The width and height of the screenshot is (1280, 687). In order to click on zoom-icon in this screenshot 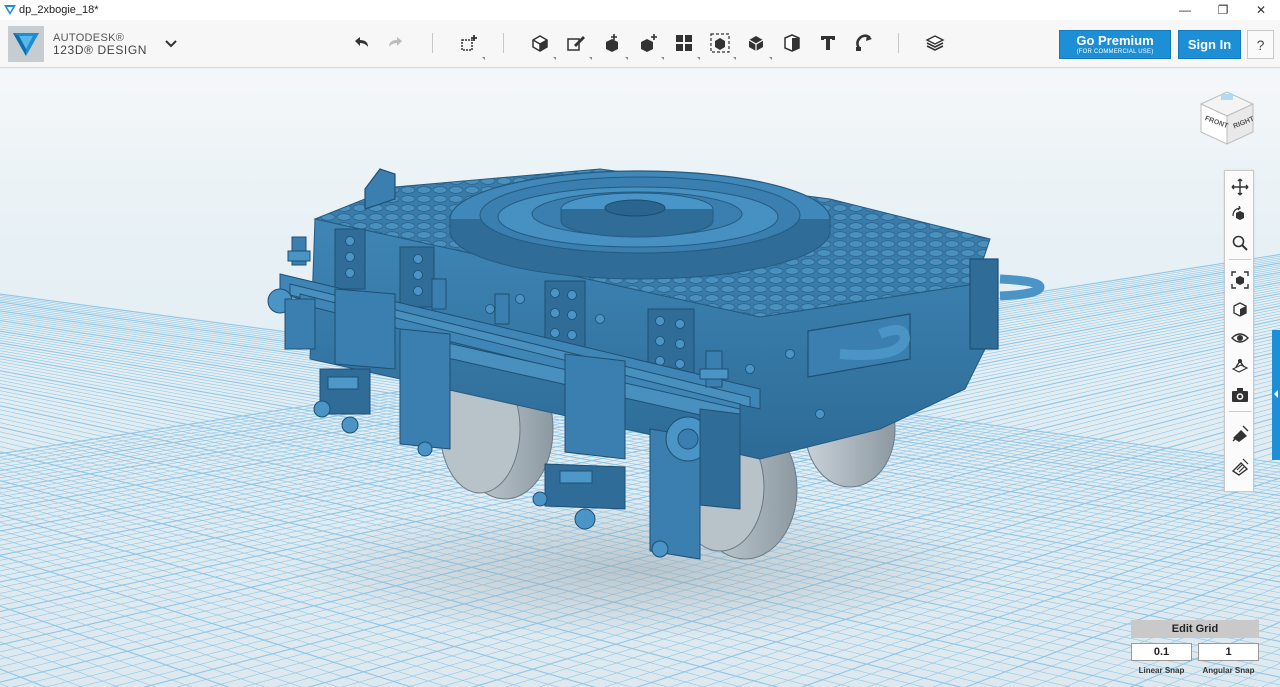, I will do `click(1240, 243)`.